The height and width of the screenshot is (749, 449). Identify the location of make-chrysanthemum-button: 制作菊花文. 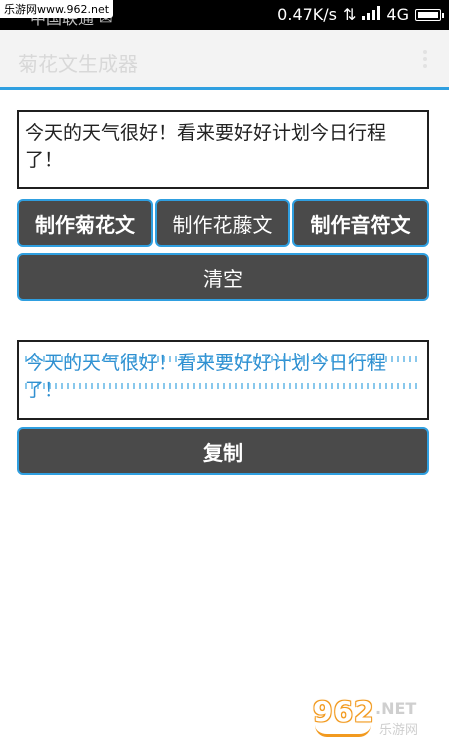
(85, 223).